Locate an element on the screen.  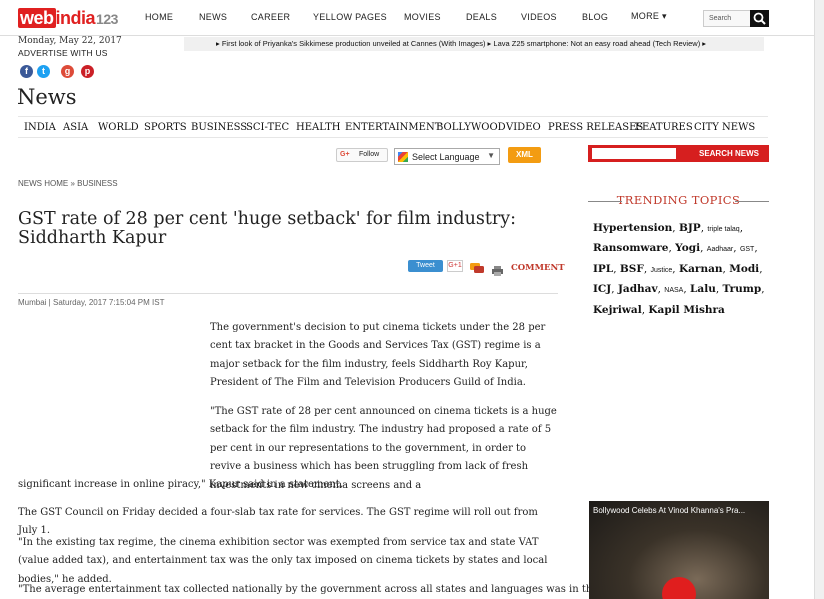
cat-sports: SPORTS is located at coordinates (165, 127).